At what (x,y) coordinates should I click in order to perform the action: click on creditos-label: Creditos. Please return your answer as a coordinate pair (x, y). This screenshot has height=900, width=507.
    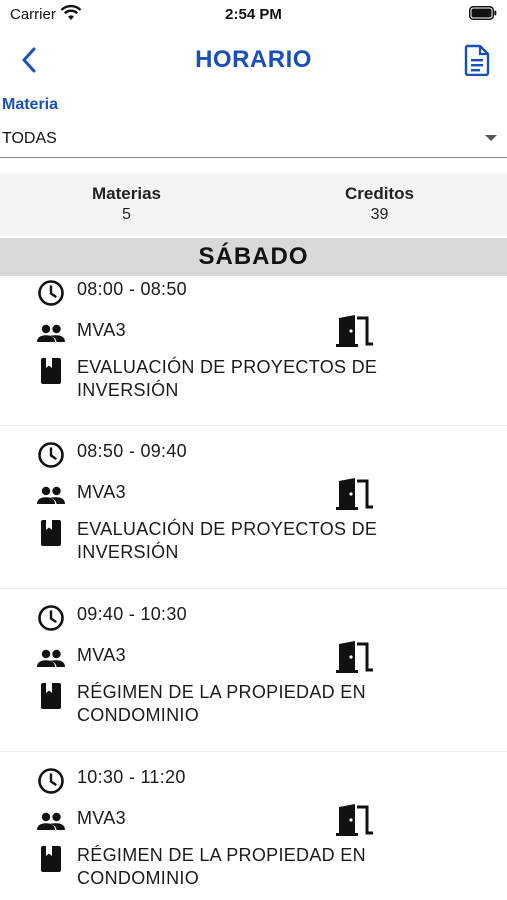
    Looking at the image, I should click on (379, 193).